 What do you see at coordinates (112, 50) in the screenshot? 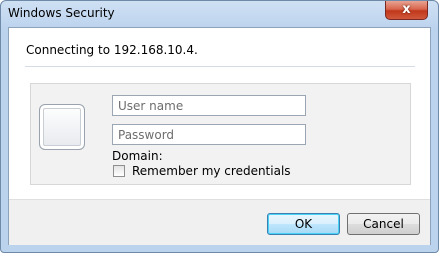
I see `connecting-message: Connecting to 192.168.10.4.` at bounding box center [112, 50].